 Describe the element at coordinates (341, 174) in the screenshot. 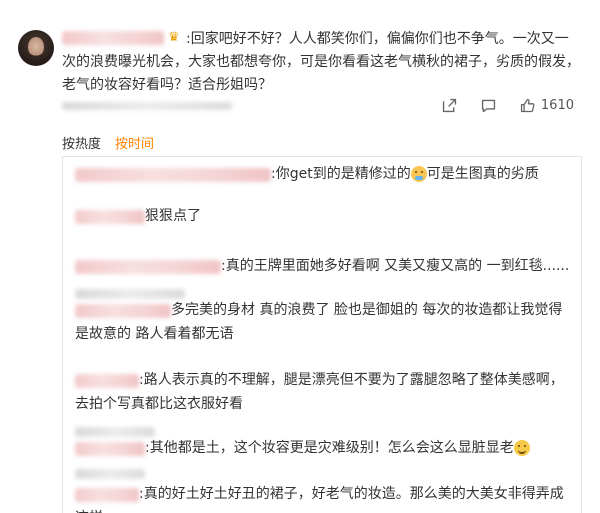

I see `comment-text: :你get到的是精修过的` at that location.